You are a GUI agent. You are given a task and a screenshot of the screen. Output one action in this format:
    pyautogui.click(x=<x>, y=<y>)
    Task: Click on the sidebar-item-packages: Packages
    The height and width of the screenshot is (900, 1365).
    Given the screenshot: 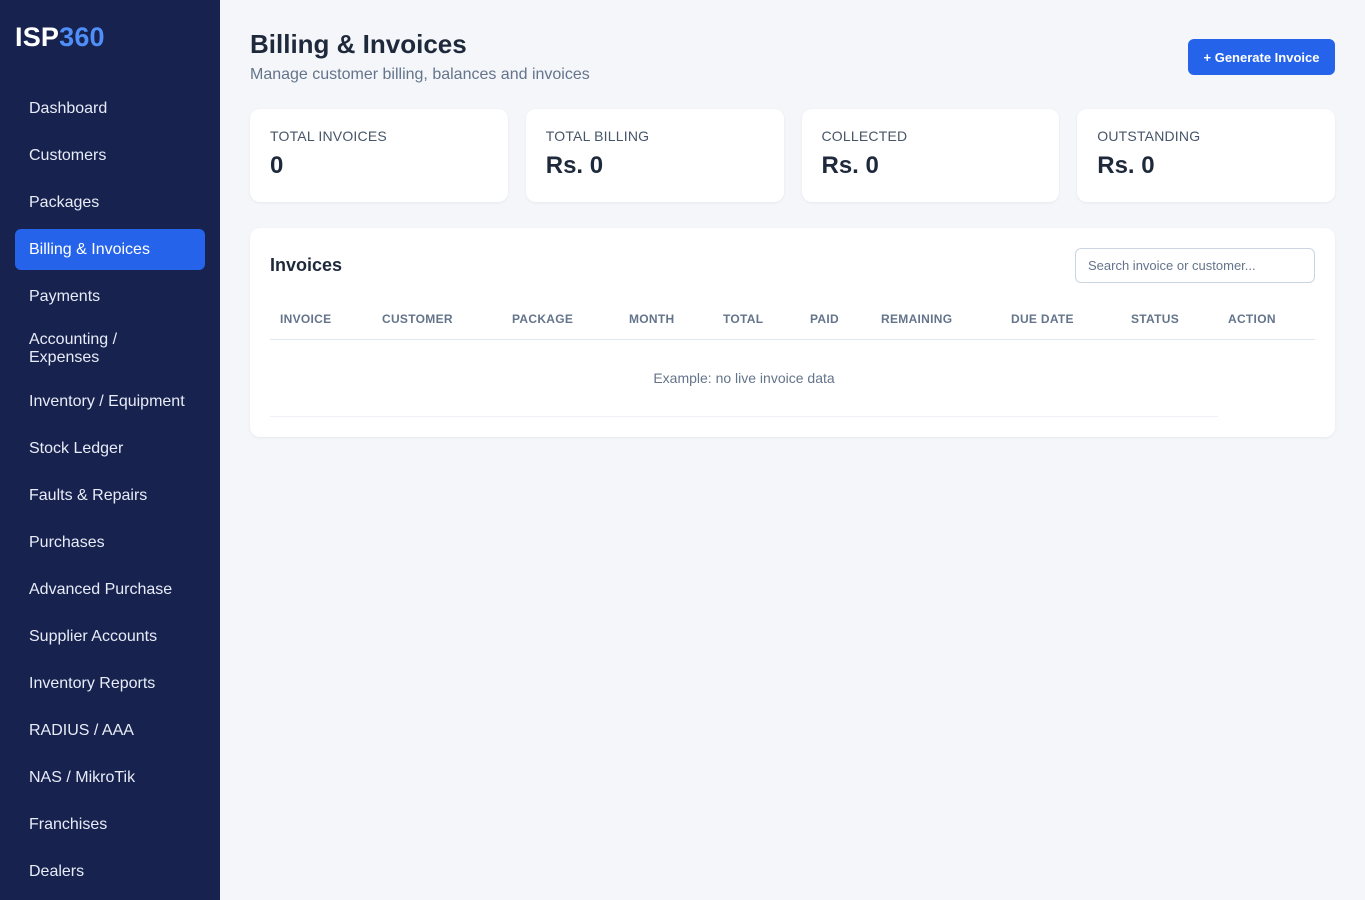 What is the action you would take?
    pyautogui.click(x=110, y=202)
    